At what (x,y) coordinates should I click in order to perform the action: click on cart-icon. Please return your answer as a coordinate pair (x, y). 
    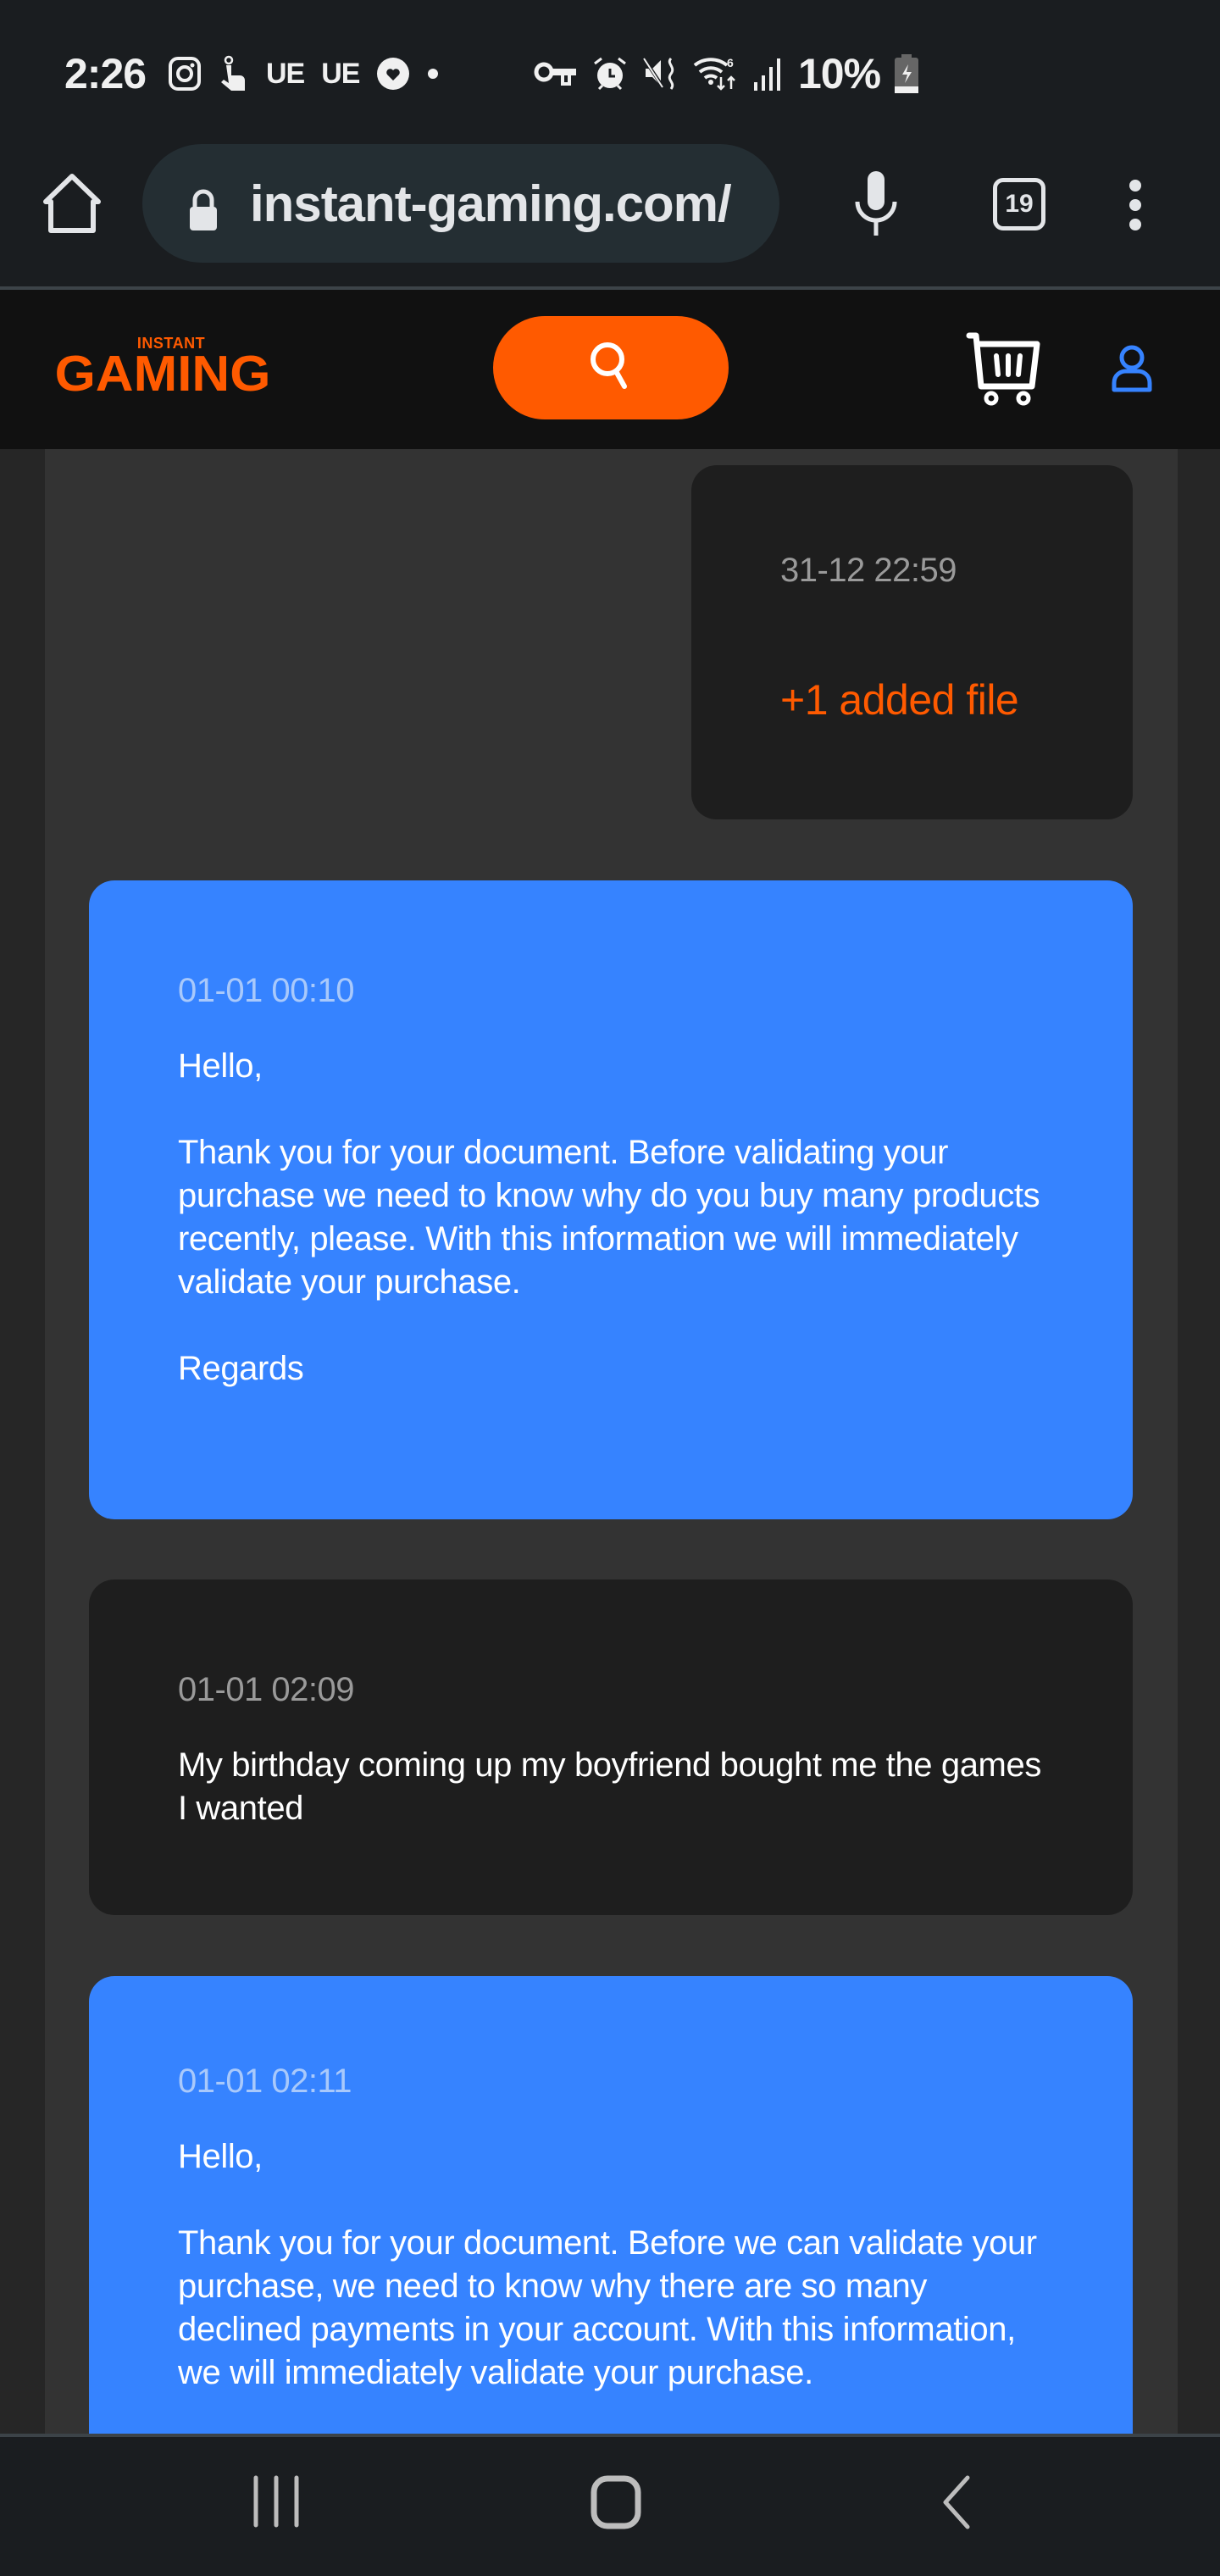
    Looking at the image, I should click on (1005, 370).